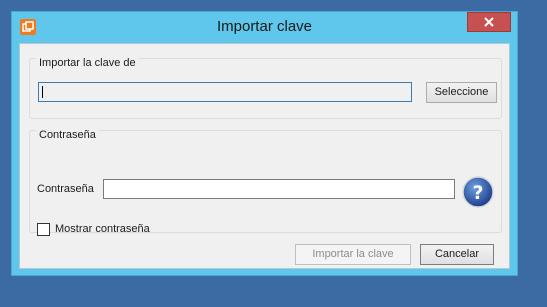  Describe the element at coordinates (102, 229) in the screenshot. I see `show-password-label: Mostrar contraseña` at that location.